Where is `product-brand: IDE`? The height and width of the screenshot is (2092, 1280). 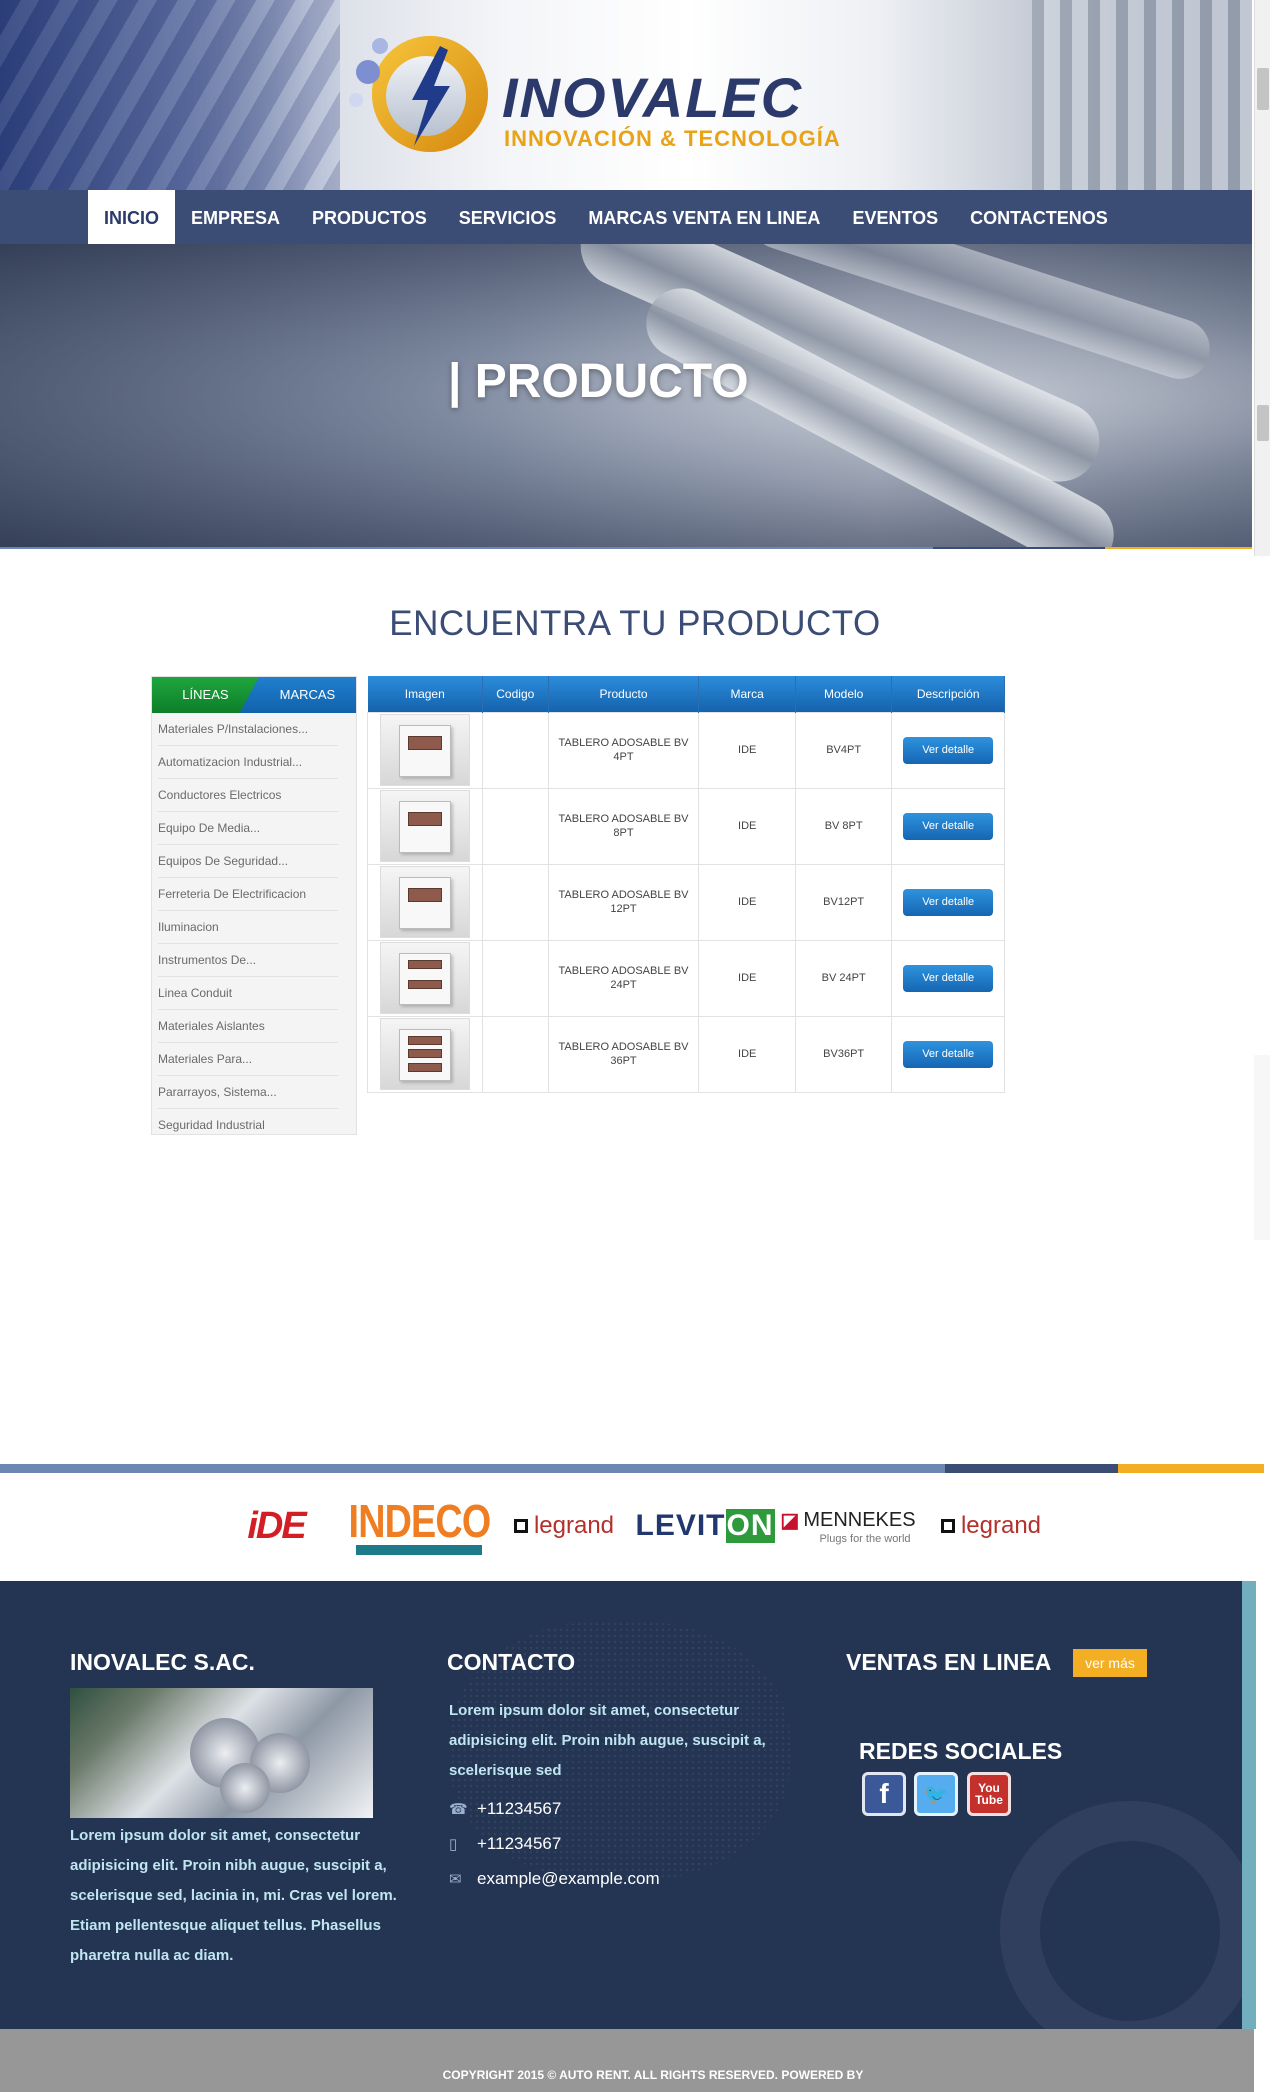 product-brand: IDE is located at coordinates (747, 1054).